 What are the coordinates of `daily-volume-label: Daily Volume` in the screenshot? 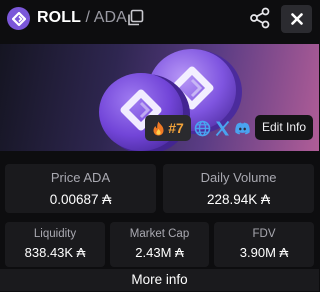 It's located at (238, 177).